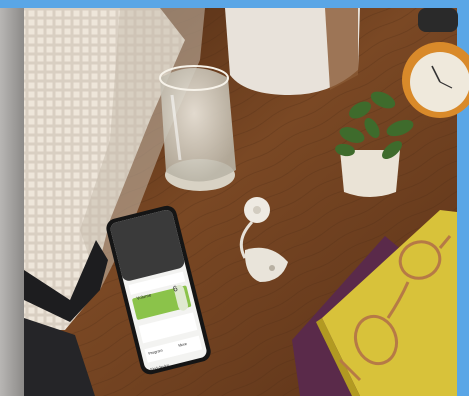 The height and width of the screenshot is (396, 469). What do you see at coordinates (198, 125) in the screenshot?
I see `glass-of-water` at bounding box center [198, 125].